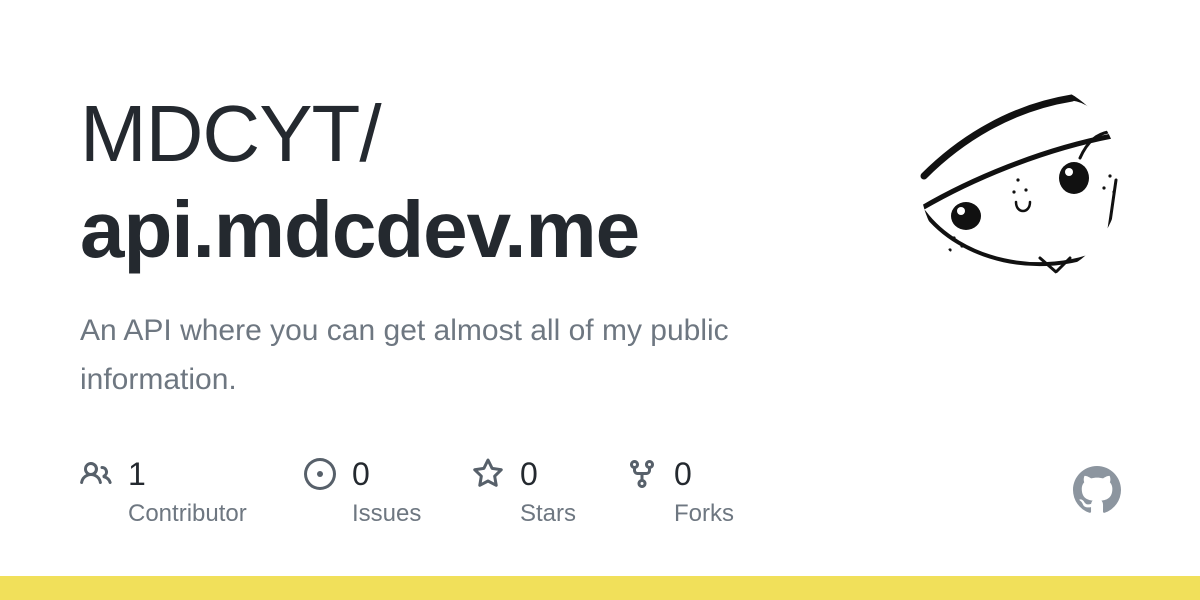 The width and height of the screenshot is (1200, 600). I want to click on star-icon, so click(488, 474).